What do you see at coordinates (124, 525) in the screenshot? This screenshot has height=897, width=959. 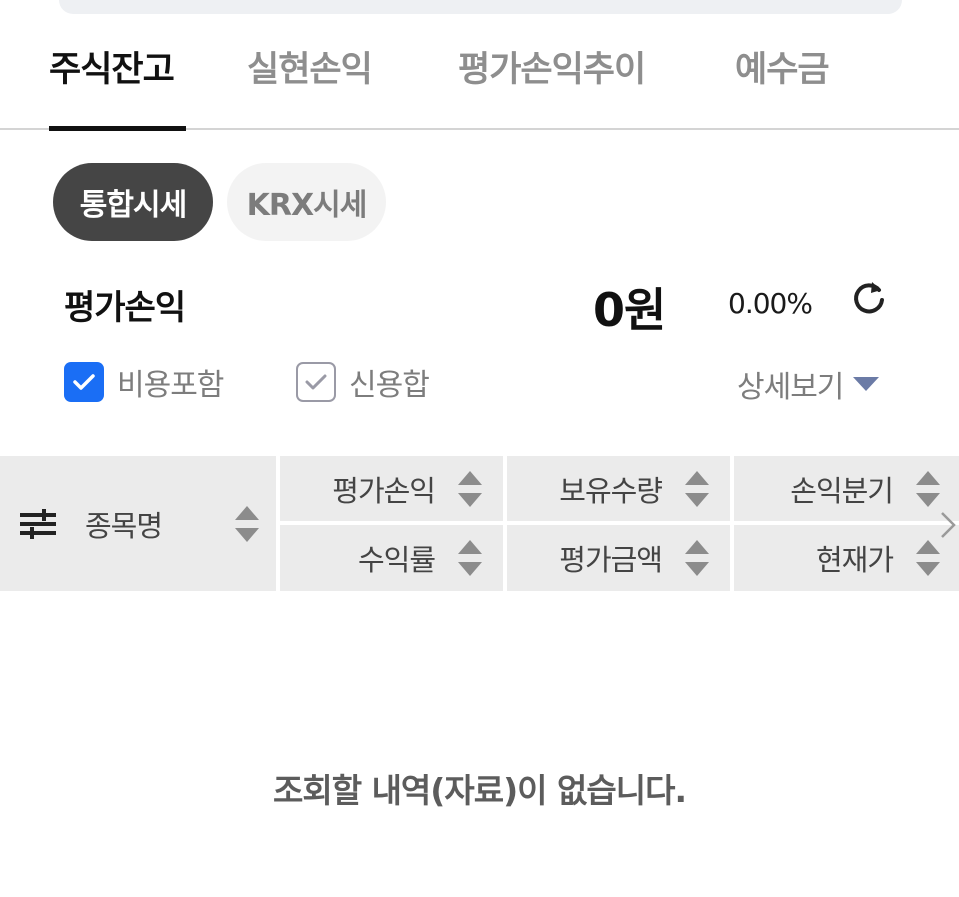 I see `header-stock-name-label: 종목명` at bounding box center [124, 525].